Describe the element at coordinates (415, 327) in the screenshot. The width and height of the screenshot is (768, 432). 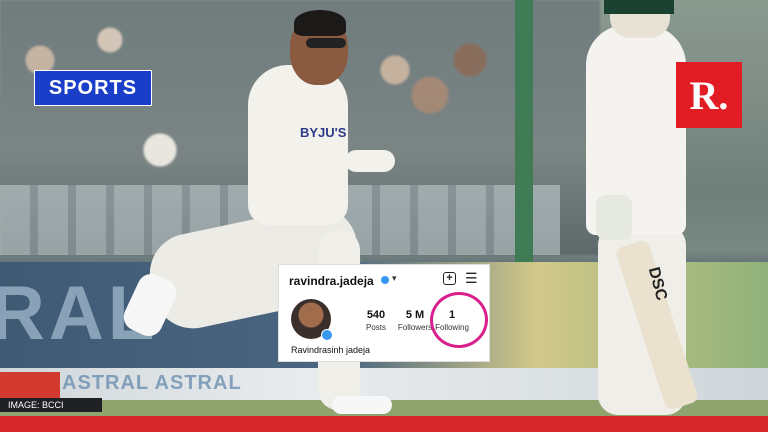
I see `followers-label: Followers` at that location.